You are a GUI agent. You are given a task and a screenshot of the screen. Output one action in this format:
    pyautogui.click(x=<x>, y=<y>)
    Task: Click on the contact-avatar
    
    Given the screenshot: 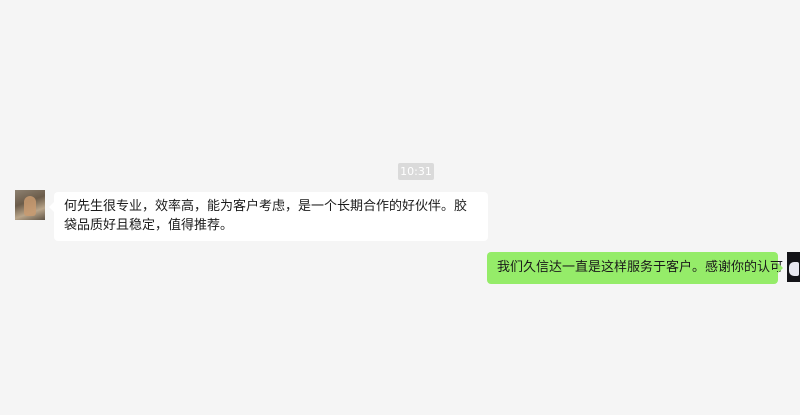 What is the action you would take?
    pyautogui.click(x=30, y=205)
    